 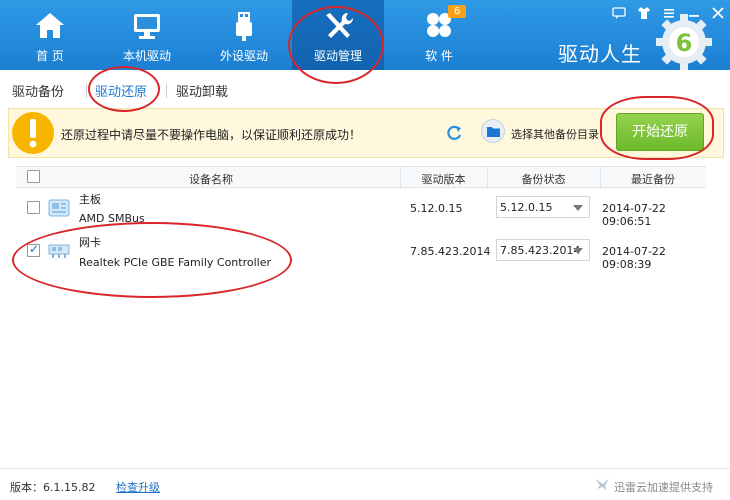 What do you see at coordinates (121, 90) in the screenshot?
I see `tab-driver-restore: 驱动还原` at bounding box center [121, 90].